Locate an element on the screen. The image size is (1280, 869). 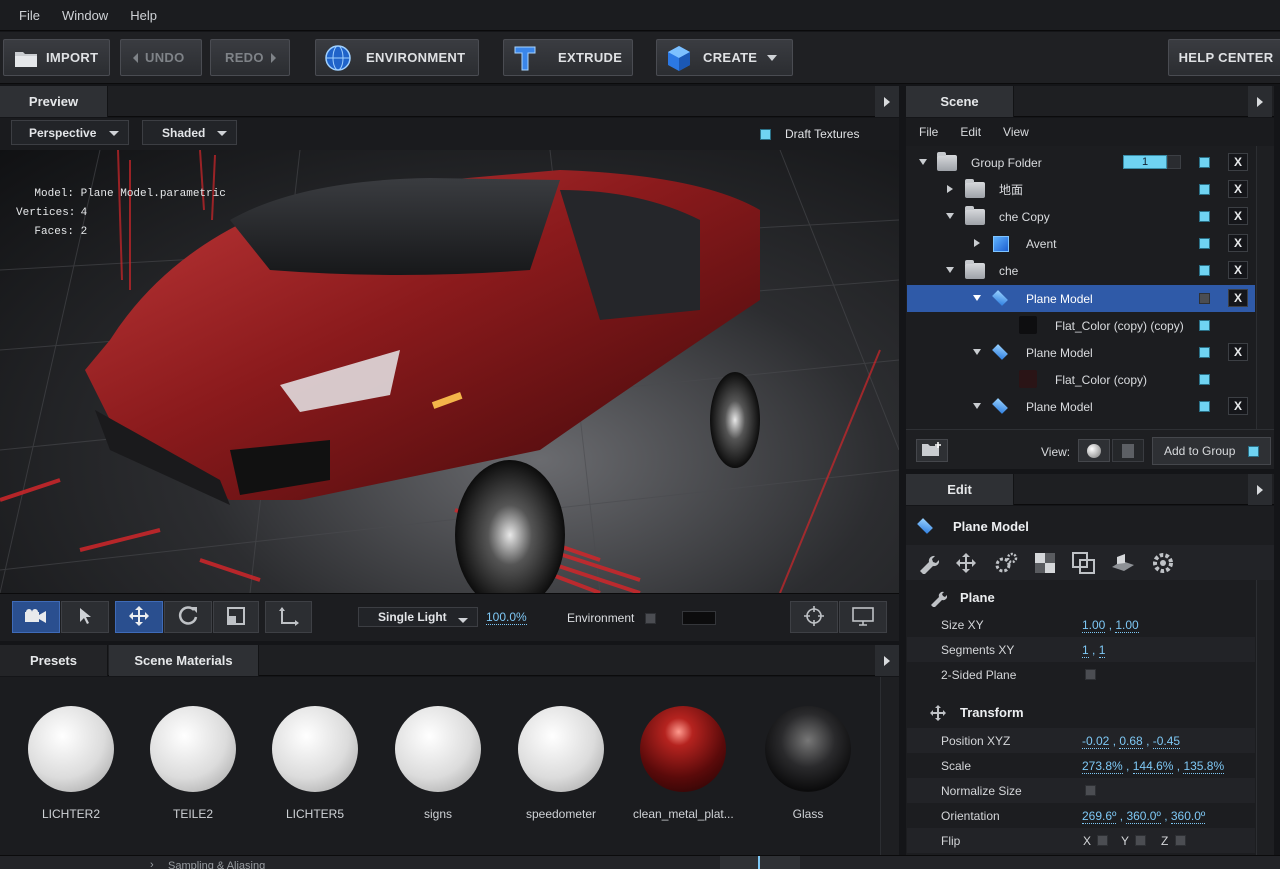
material-item: TEILE2 is located at coordinates (193, 763).